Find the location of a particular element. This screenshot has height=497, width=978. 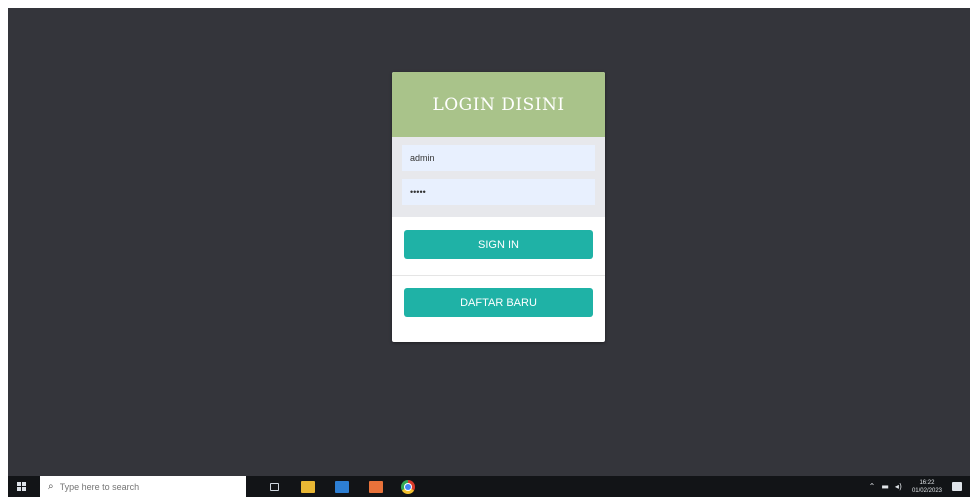

clock-time: 16:22 is located at coordinates (927, 482).